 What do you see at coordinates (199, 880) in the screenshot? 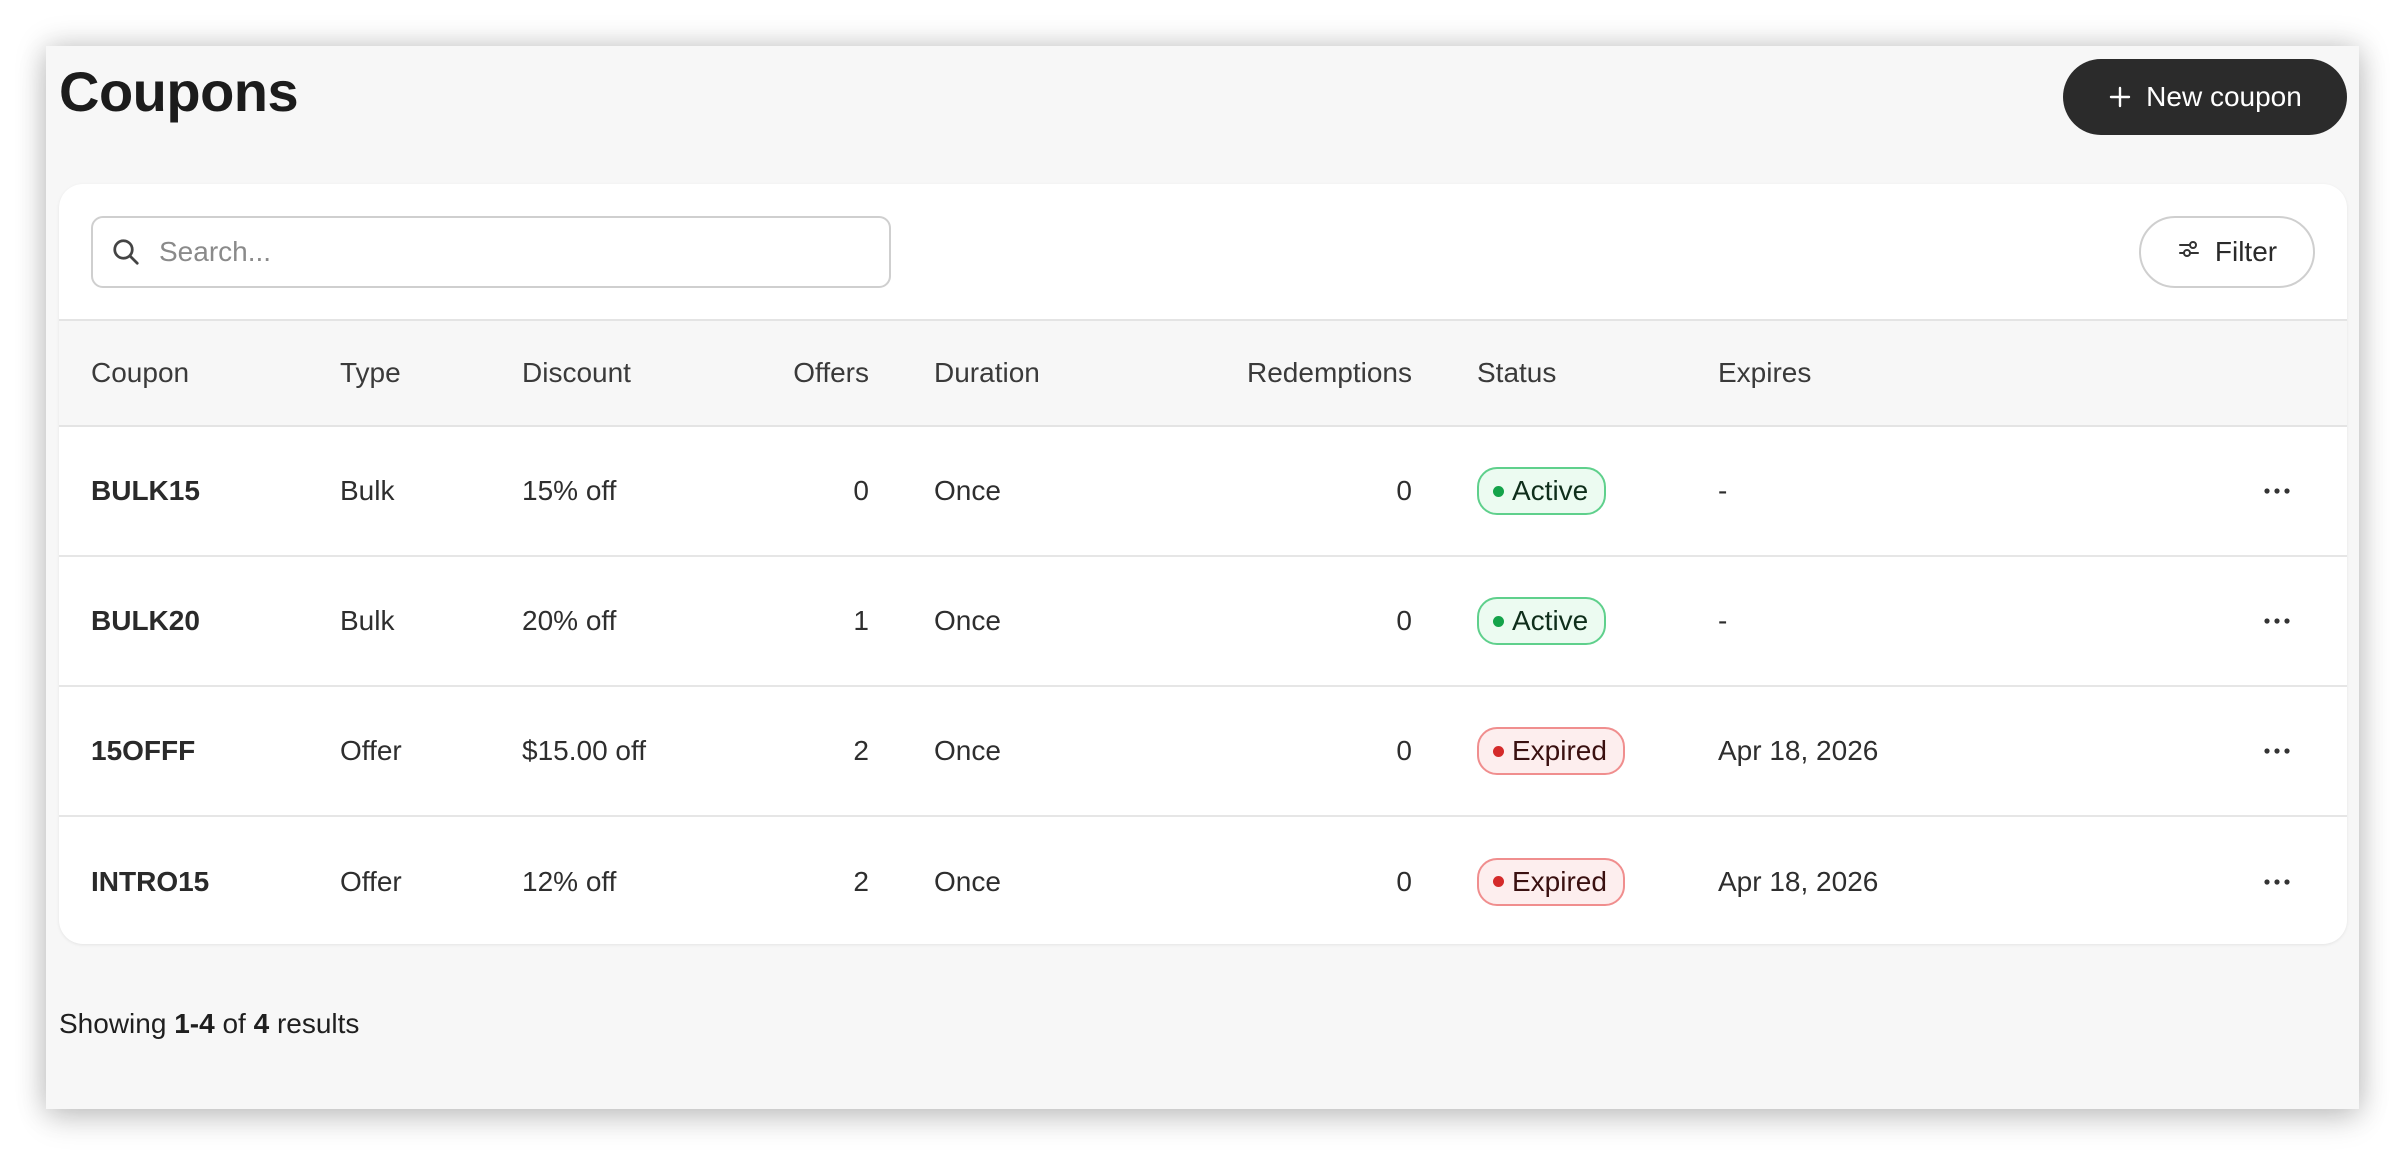
I see `coupon-code: INTRO15` at bounding box center [199, 880].